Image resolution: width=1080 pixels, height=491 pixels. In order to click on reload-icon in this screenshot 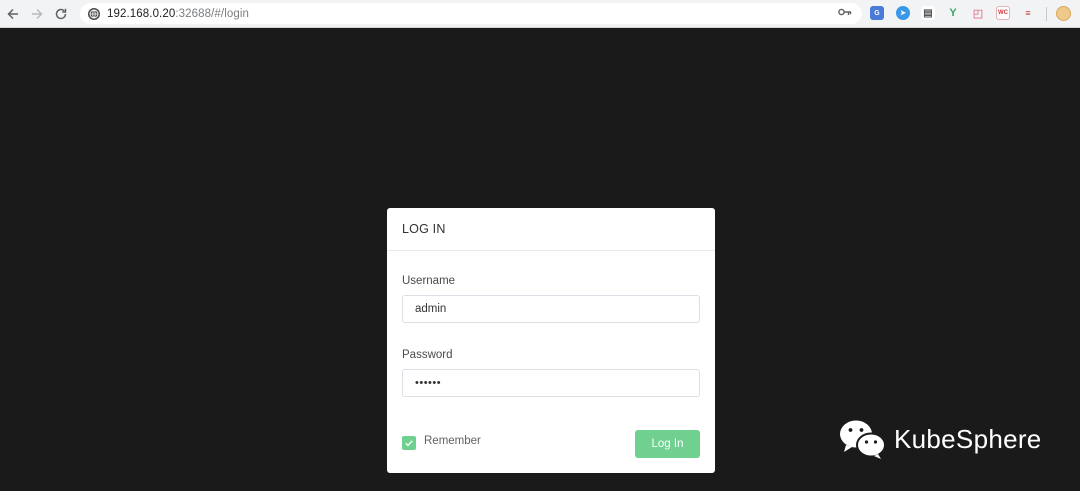, I will do `click(61, 13)`.